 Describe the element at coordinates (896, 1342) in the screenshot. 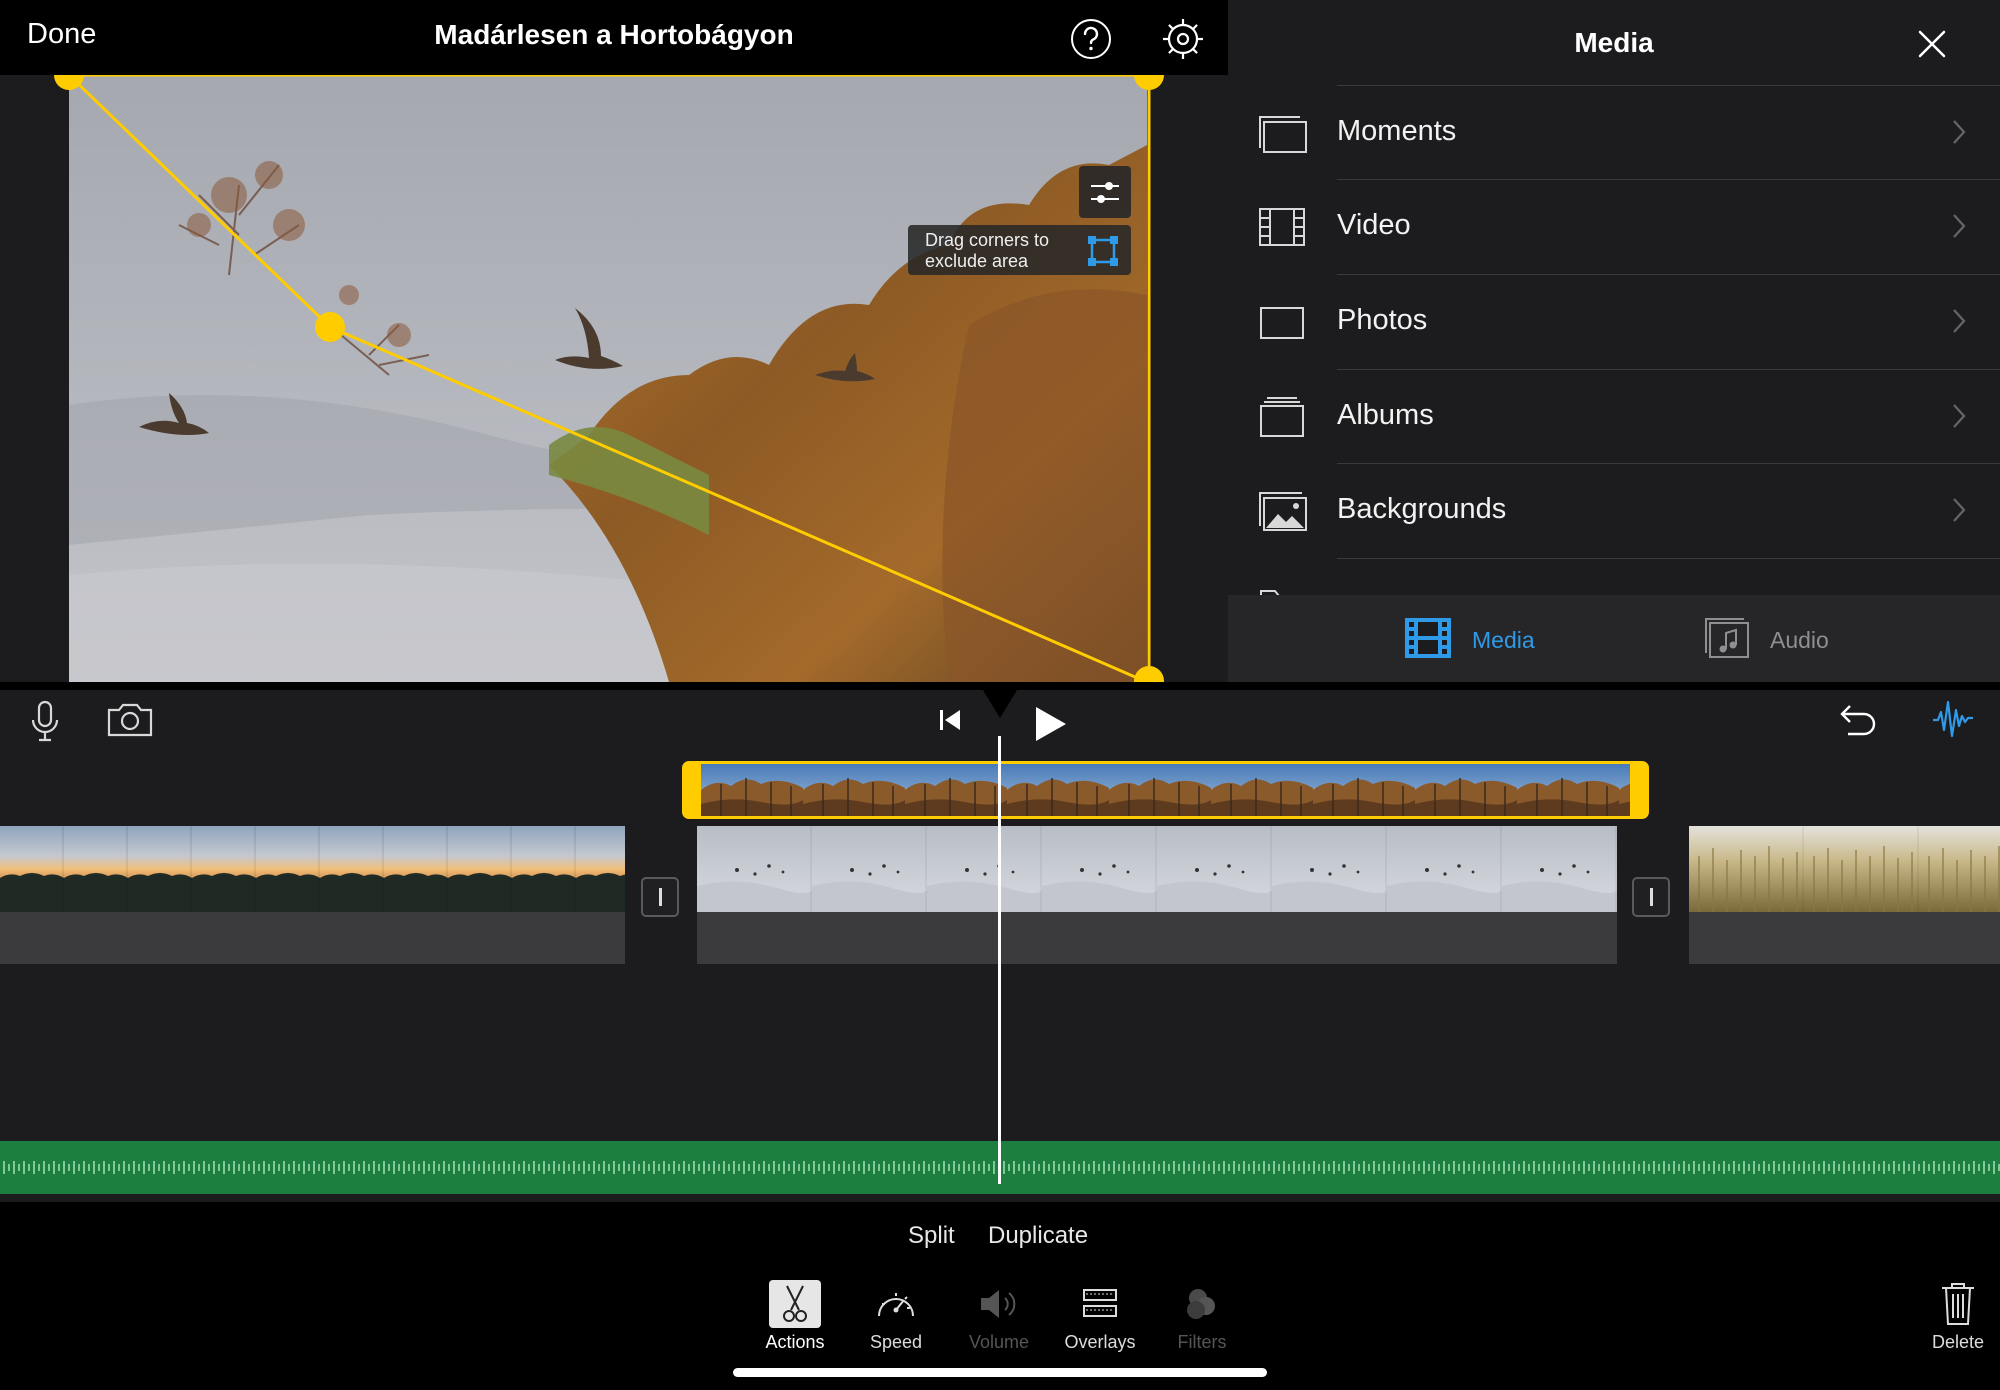

I see `tool-label: Speed` at that location.